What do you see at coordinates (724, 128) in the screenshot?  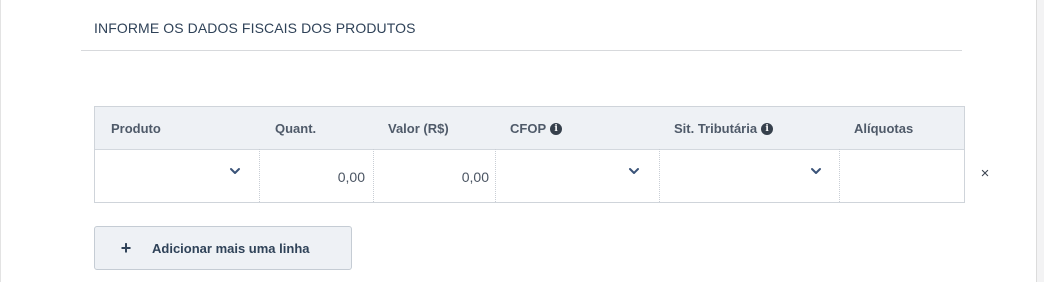 I see `column-header-situacao-tributaria: Sit. Tributária i` at bounding box center [724, 128].